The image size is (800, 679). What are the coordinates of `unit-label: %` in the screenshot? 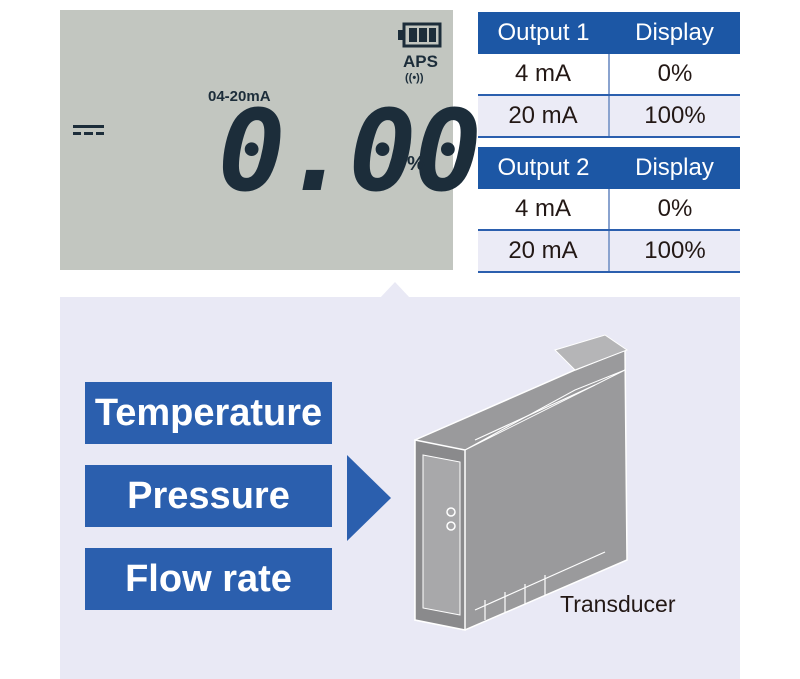 It's located at (416, 164).